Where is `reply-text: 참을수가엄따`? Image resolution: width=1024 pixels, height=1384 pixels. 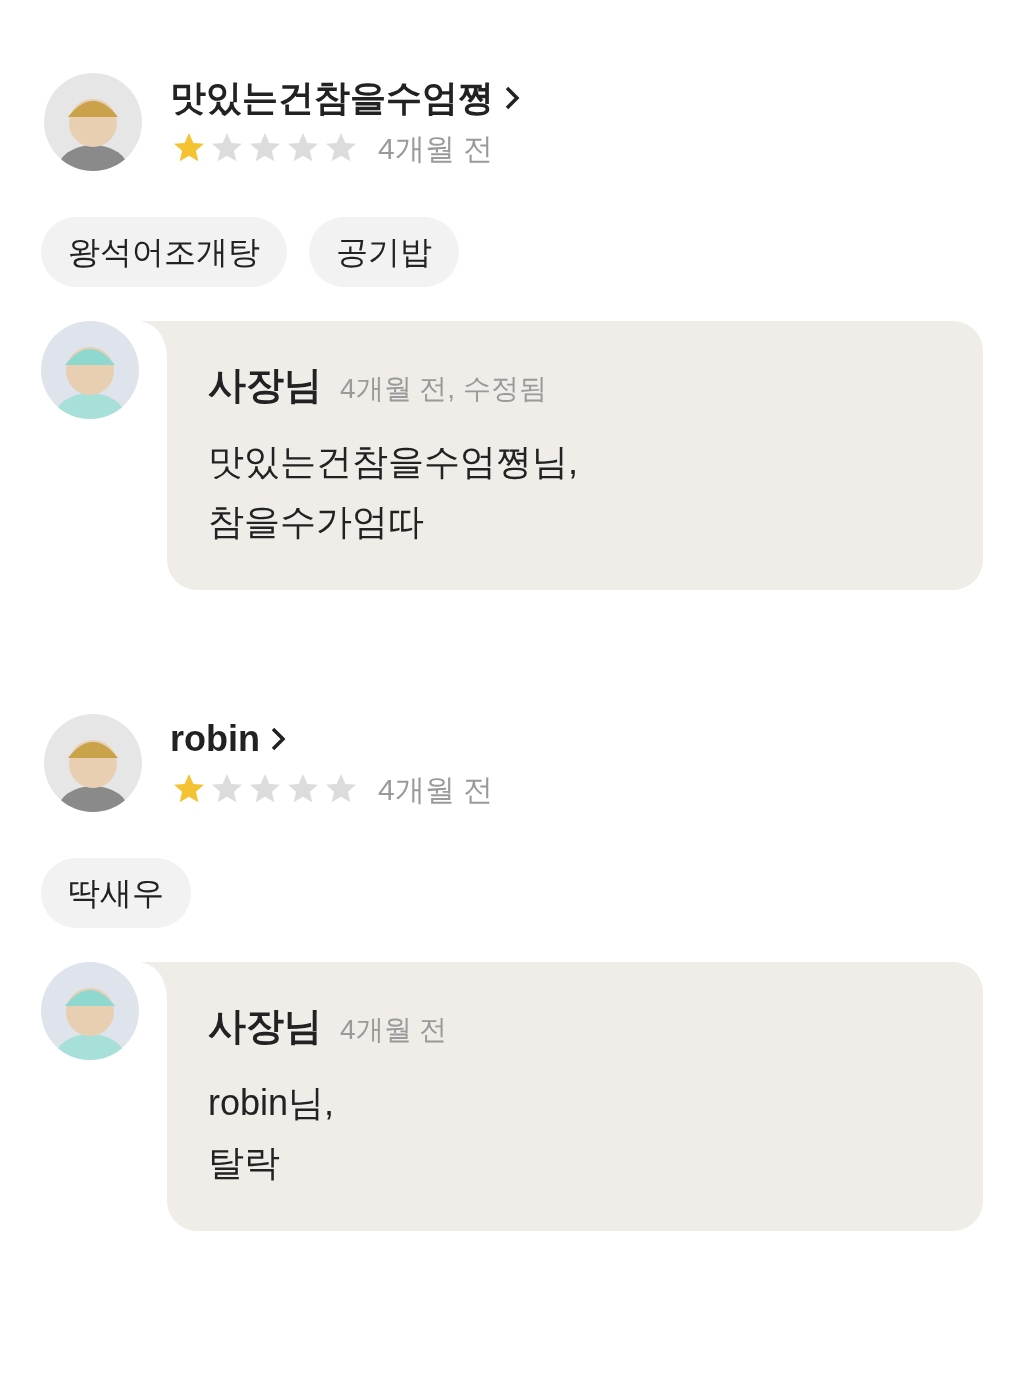
reply-text: 참을수가엄따 is located at coordinates (316, 522).